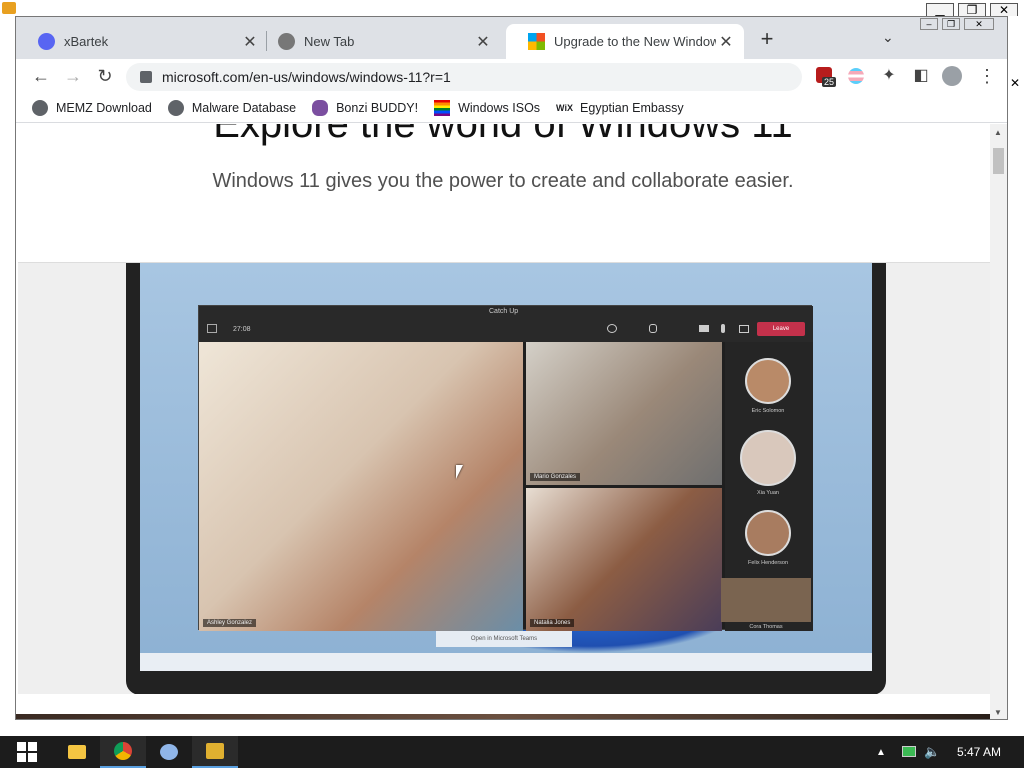 This screenshot has height=768, width=1024. I want to click on start-icon, so click(27, 752).